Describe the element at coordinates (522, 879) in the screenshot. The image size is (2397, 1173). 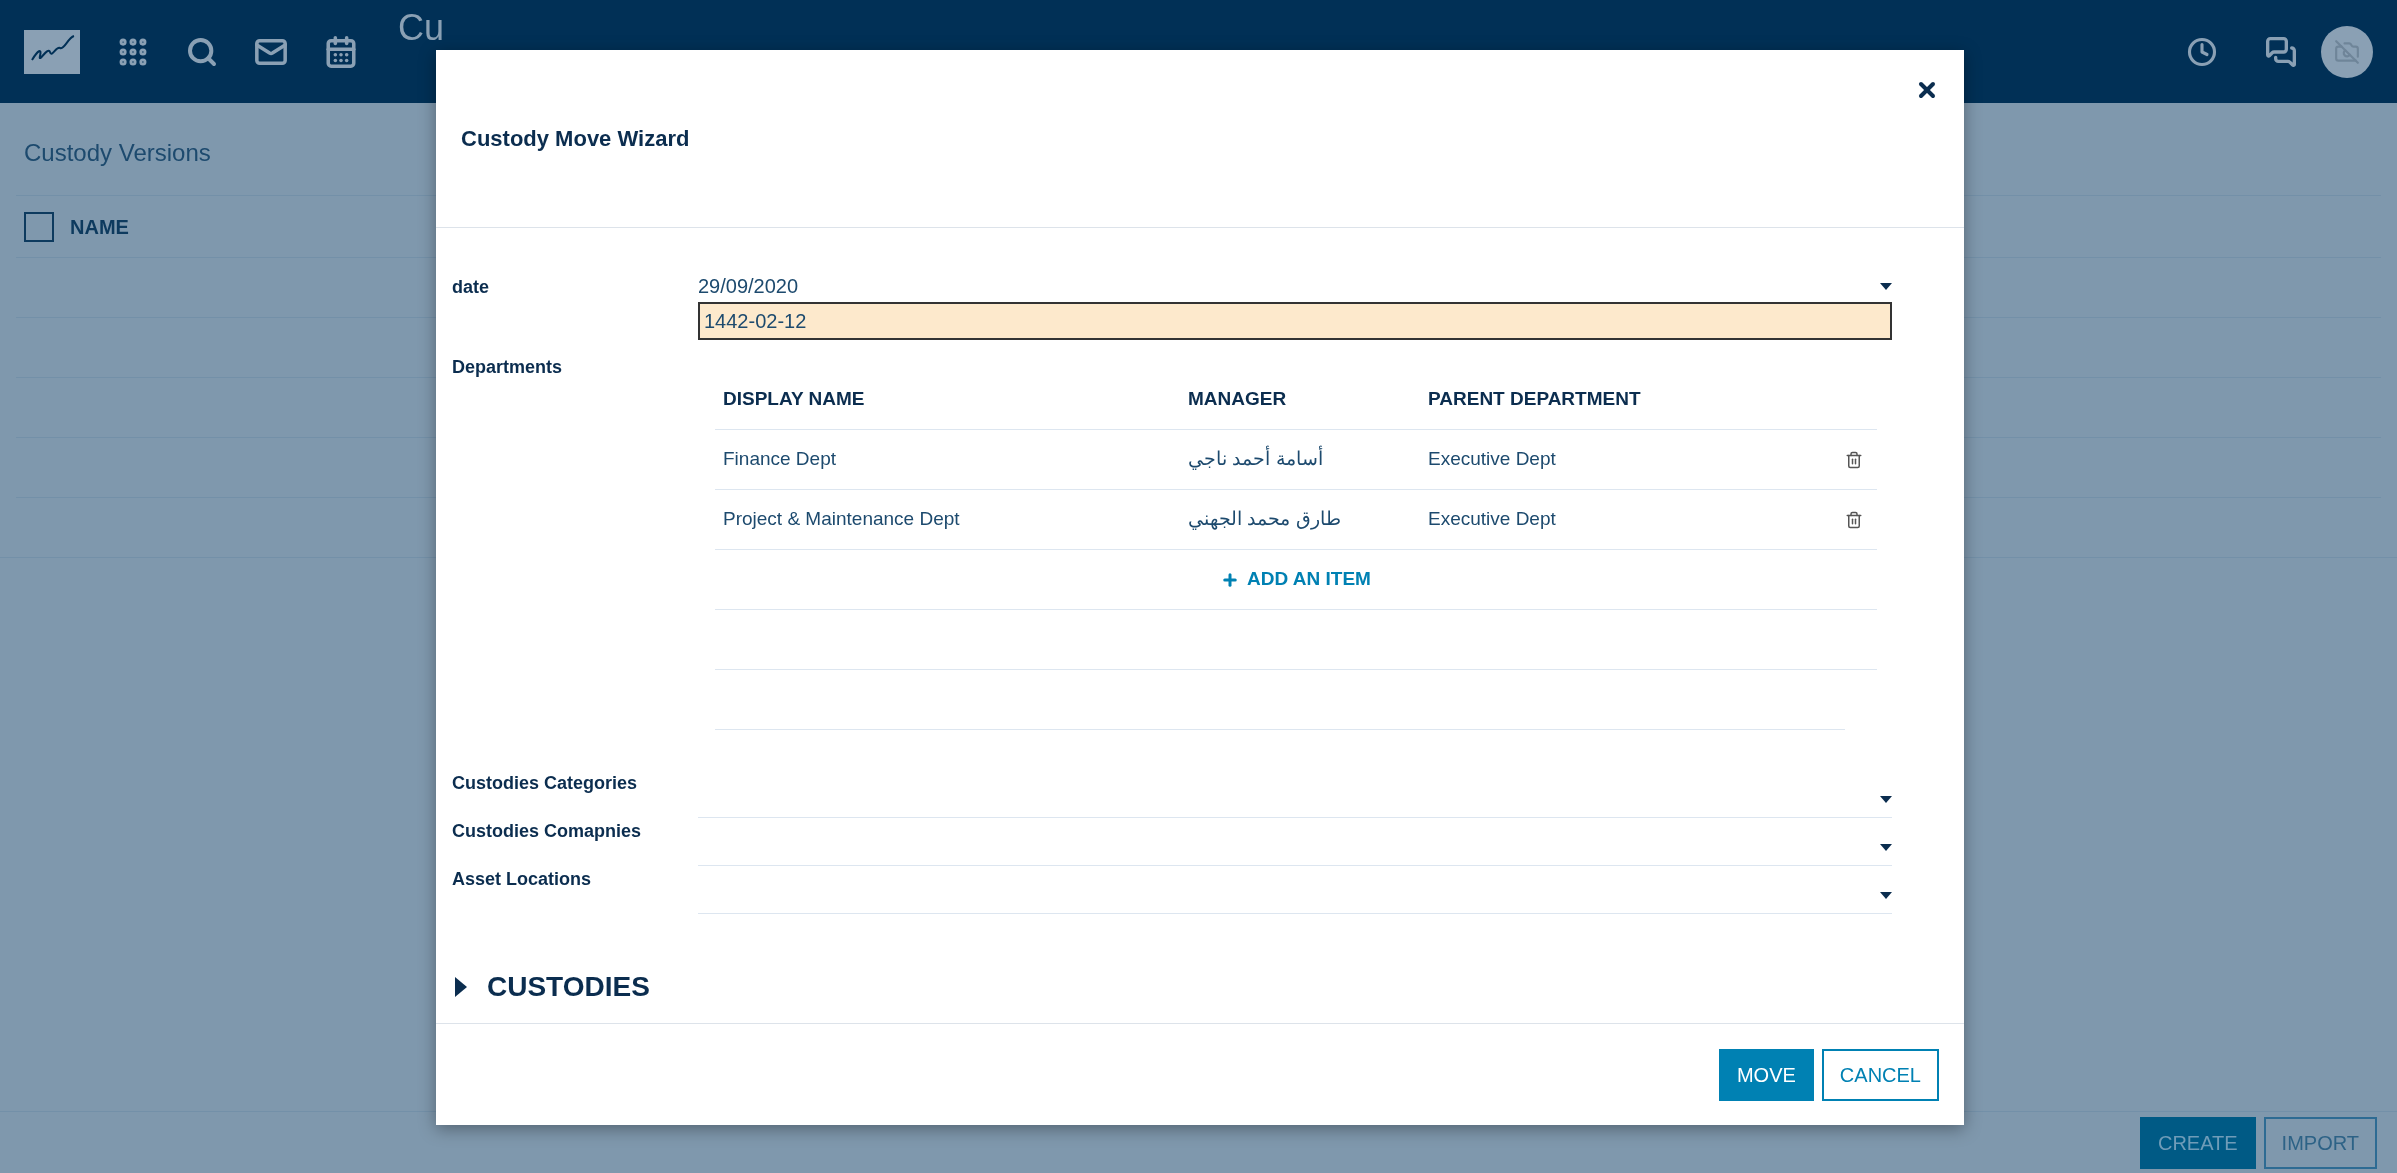
I see `field-label: Asset Locations` at that location.